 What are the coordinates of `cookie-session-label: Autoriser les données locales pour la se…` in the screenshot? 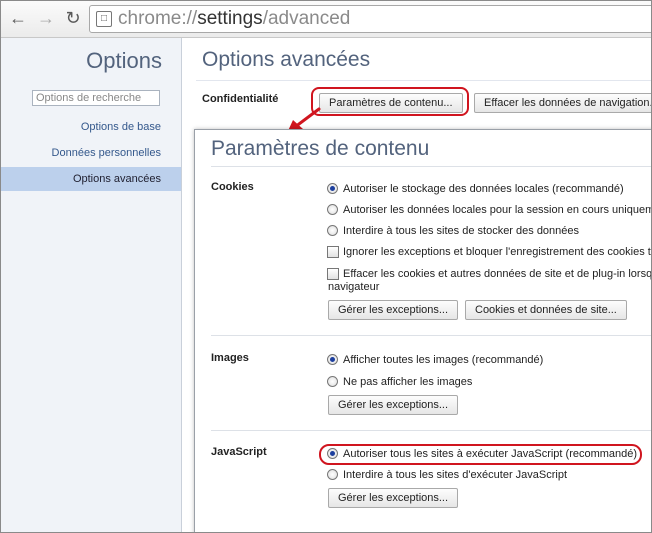 It's located at (497, 210).